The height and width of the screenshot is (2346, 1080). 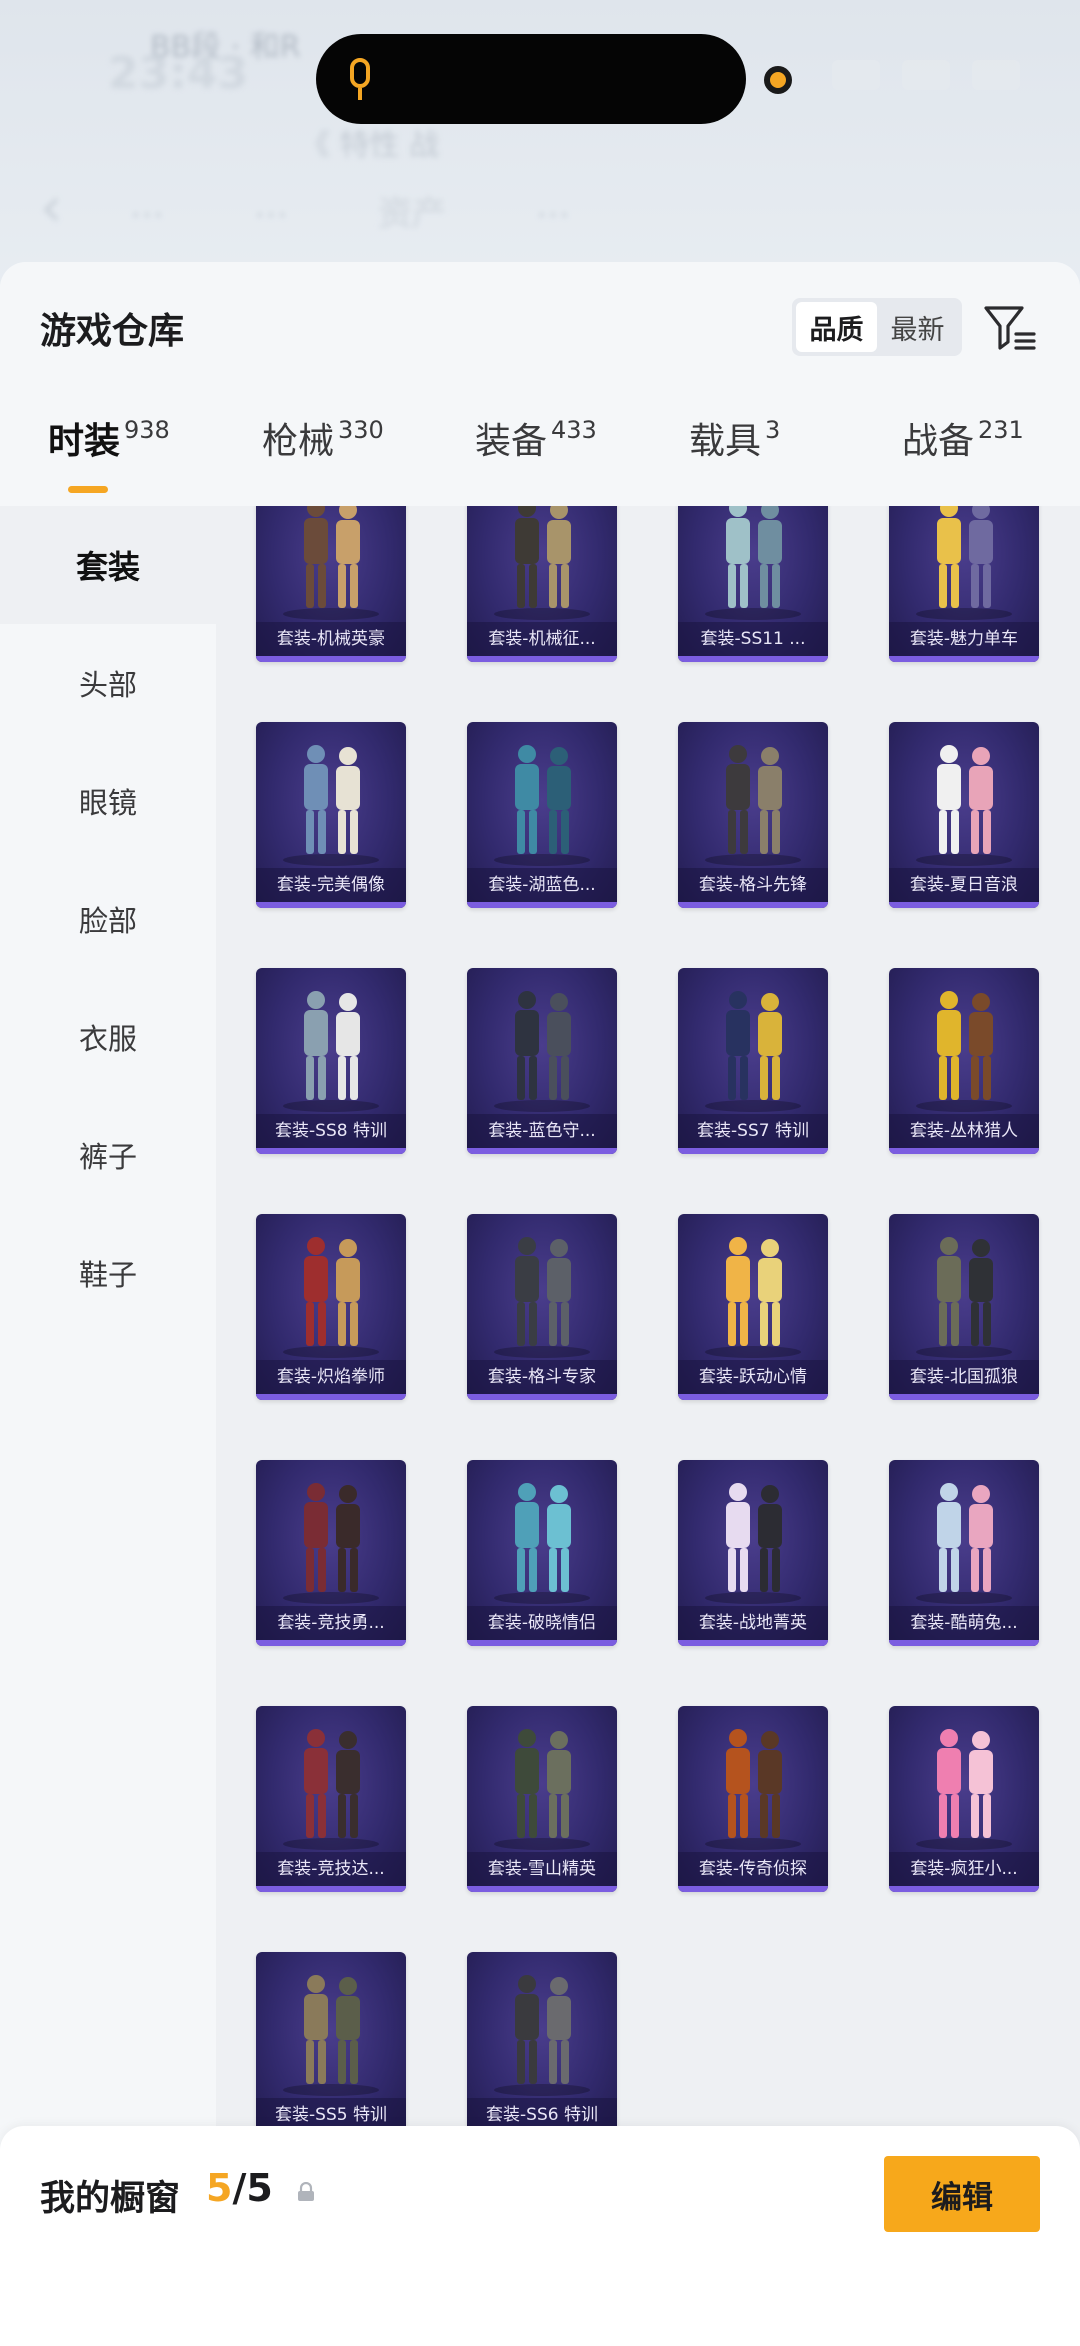 I want to click on sidebar-item-clothes: 衣服, so click(x=108, y=1037).